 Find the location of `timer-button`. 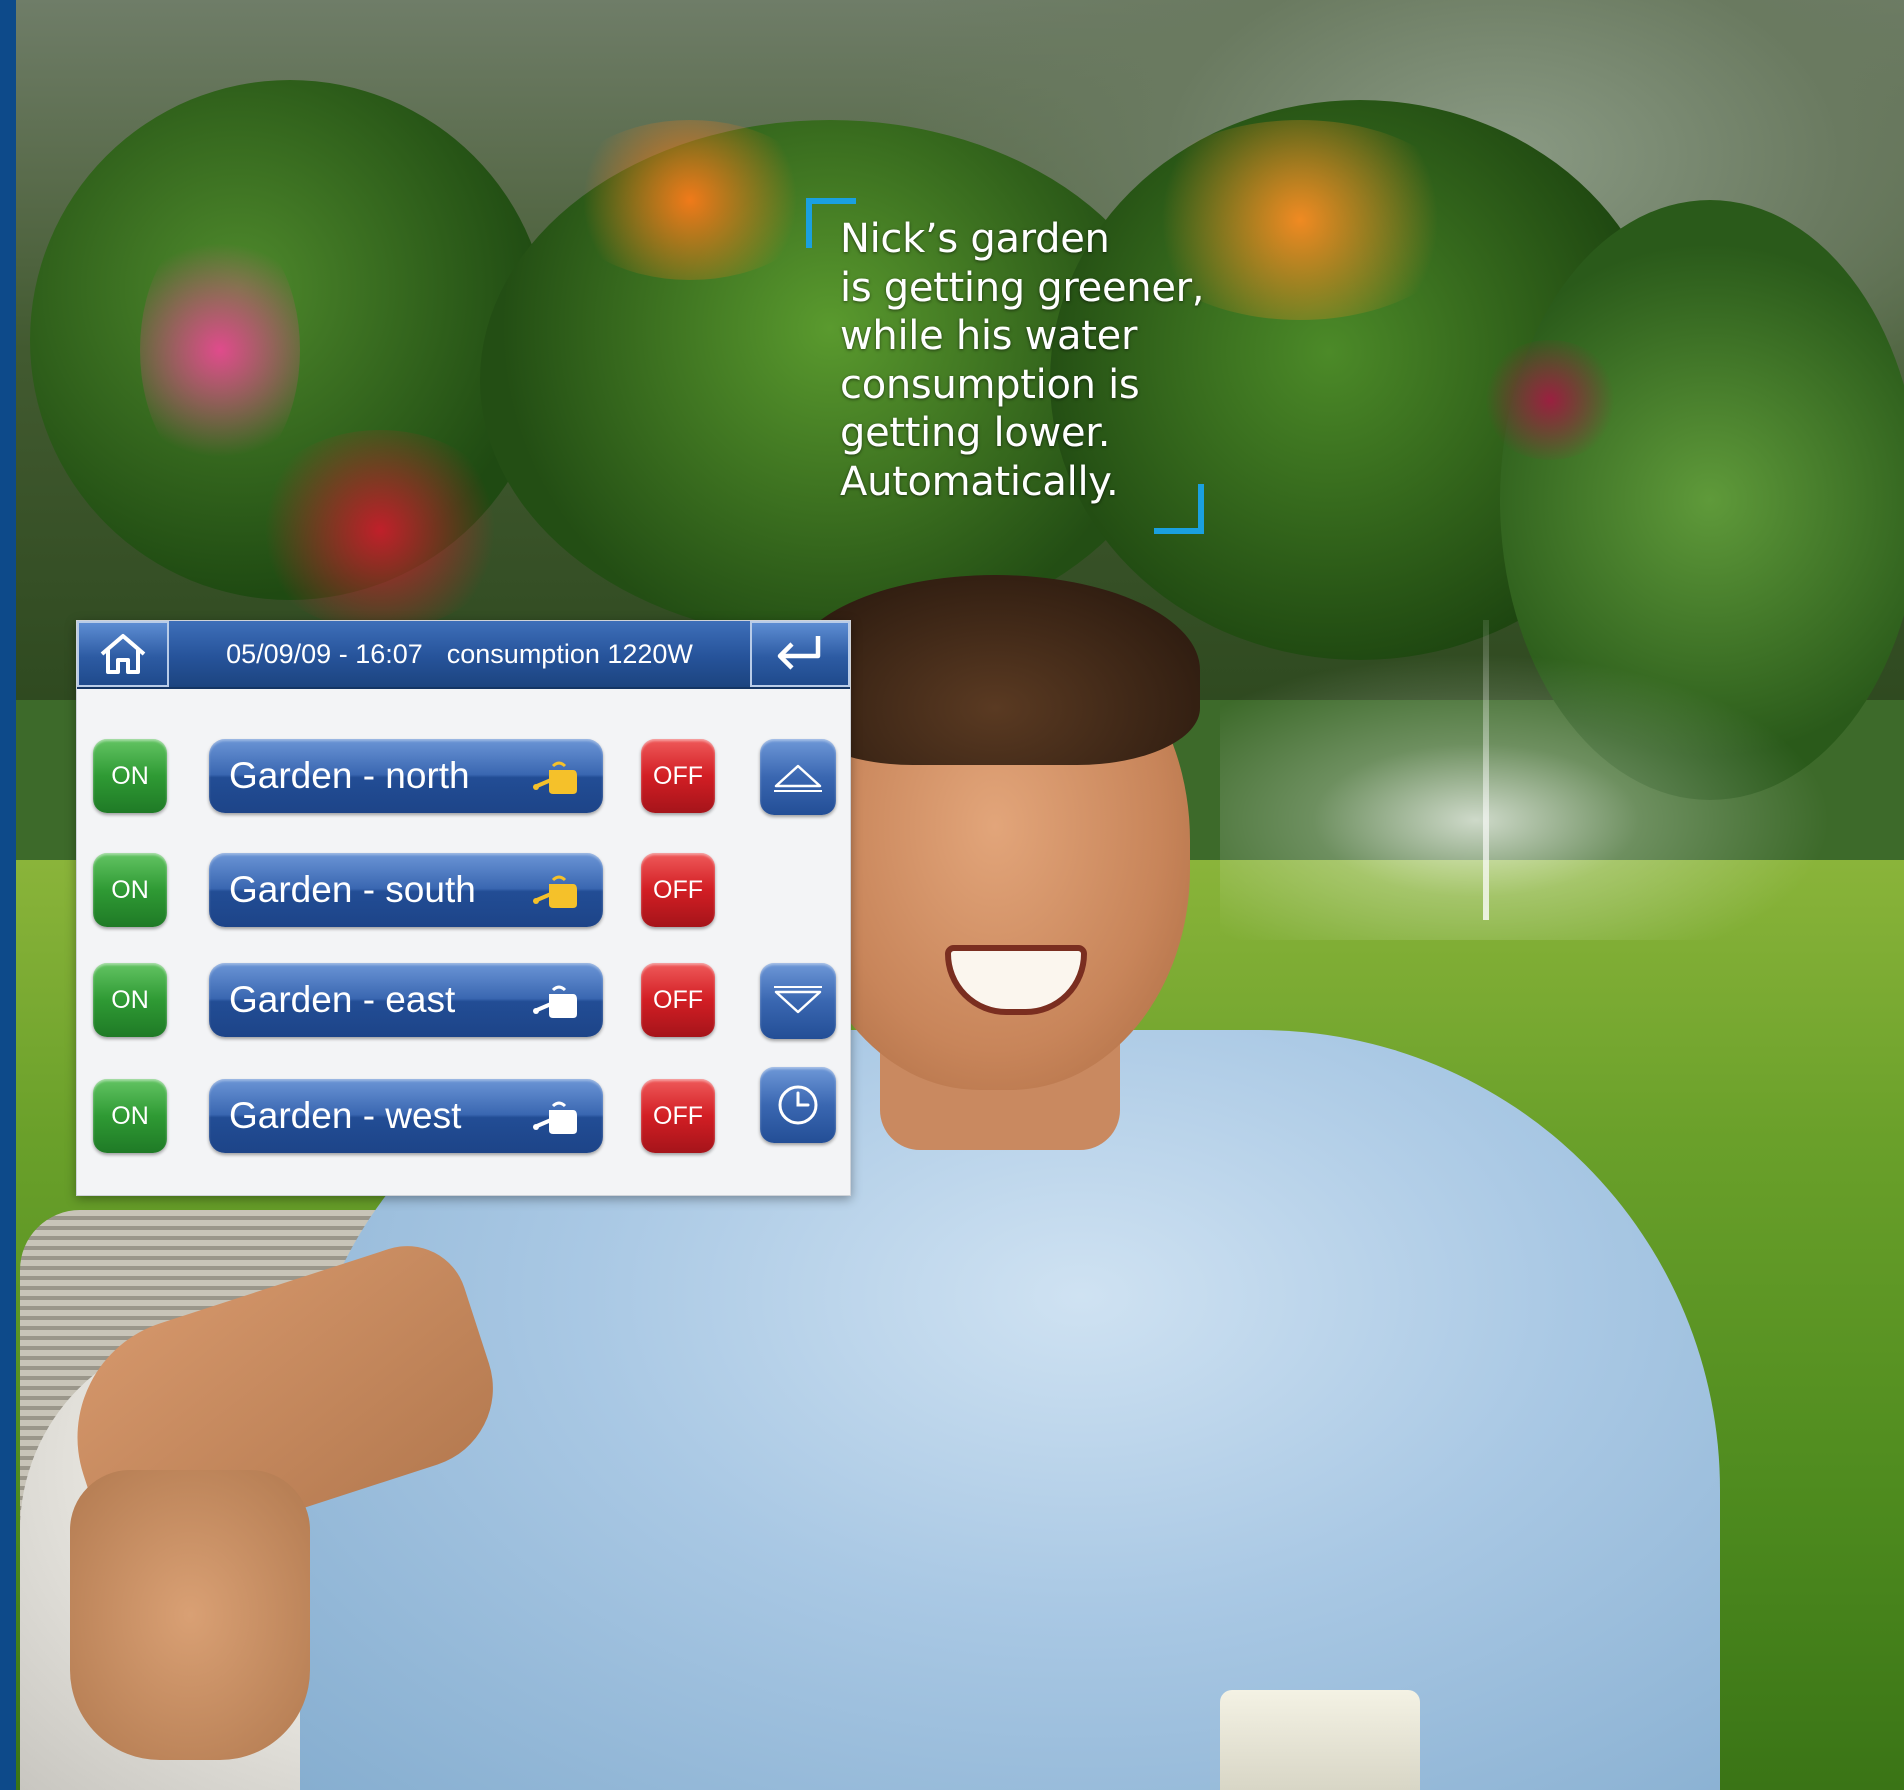

timer-button is located at coordinates (798, 1105).